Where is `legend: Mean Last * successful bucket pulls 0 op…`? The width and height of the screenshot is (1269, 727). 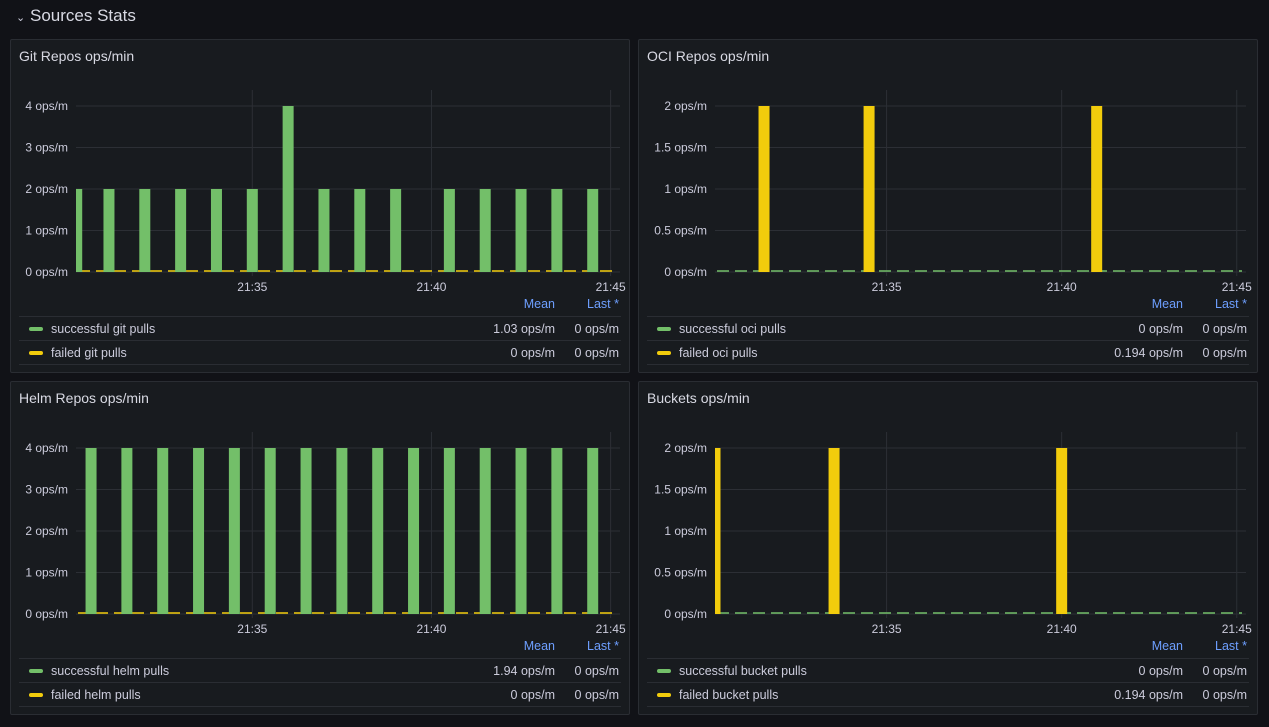 legend: Mean Last * successful bucket pulls 0 op… is located at coordinates (948, 670).